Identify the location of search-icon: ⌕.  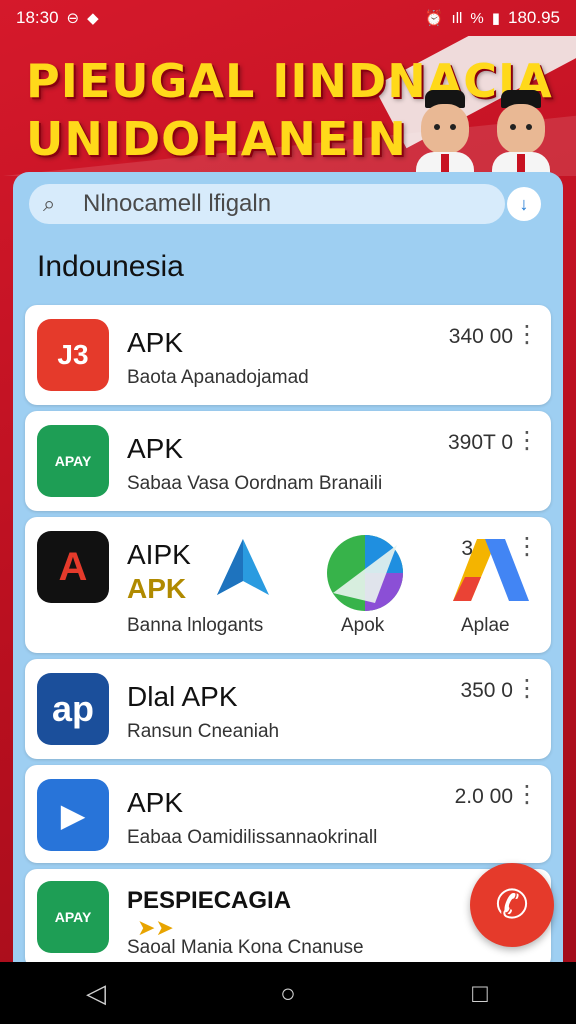
(49, 203).